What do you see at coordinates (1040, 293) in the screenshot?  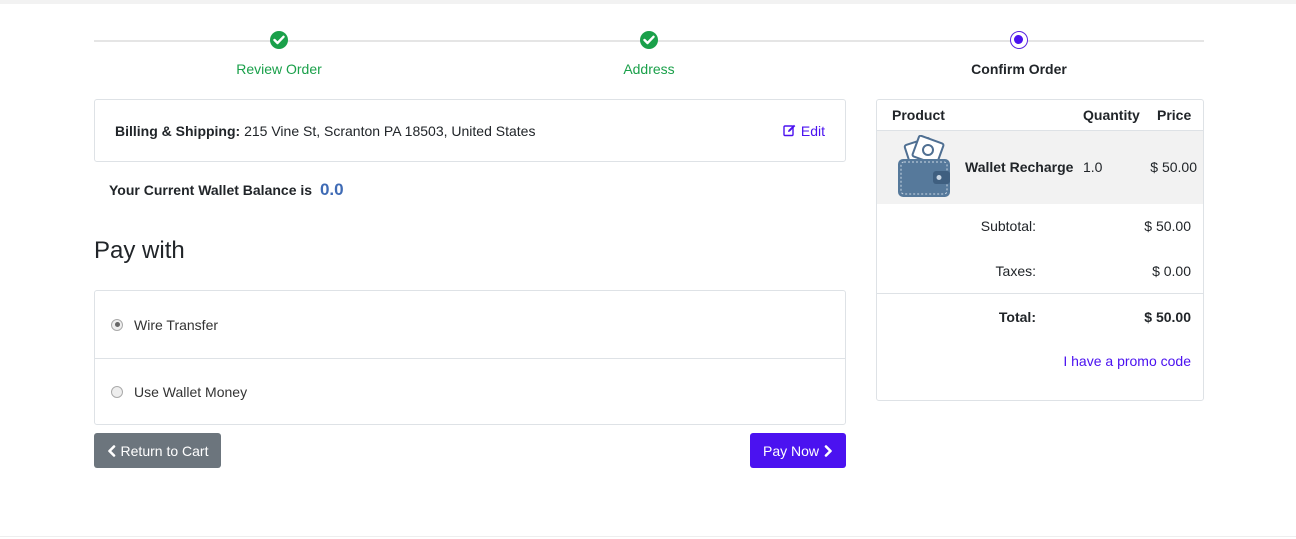 I see `divider` at bounding box center [1040, 293].